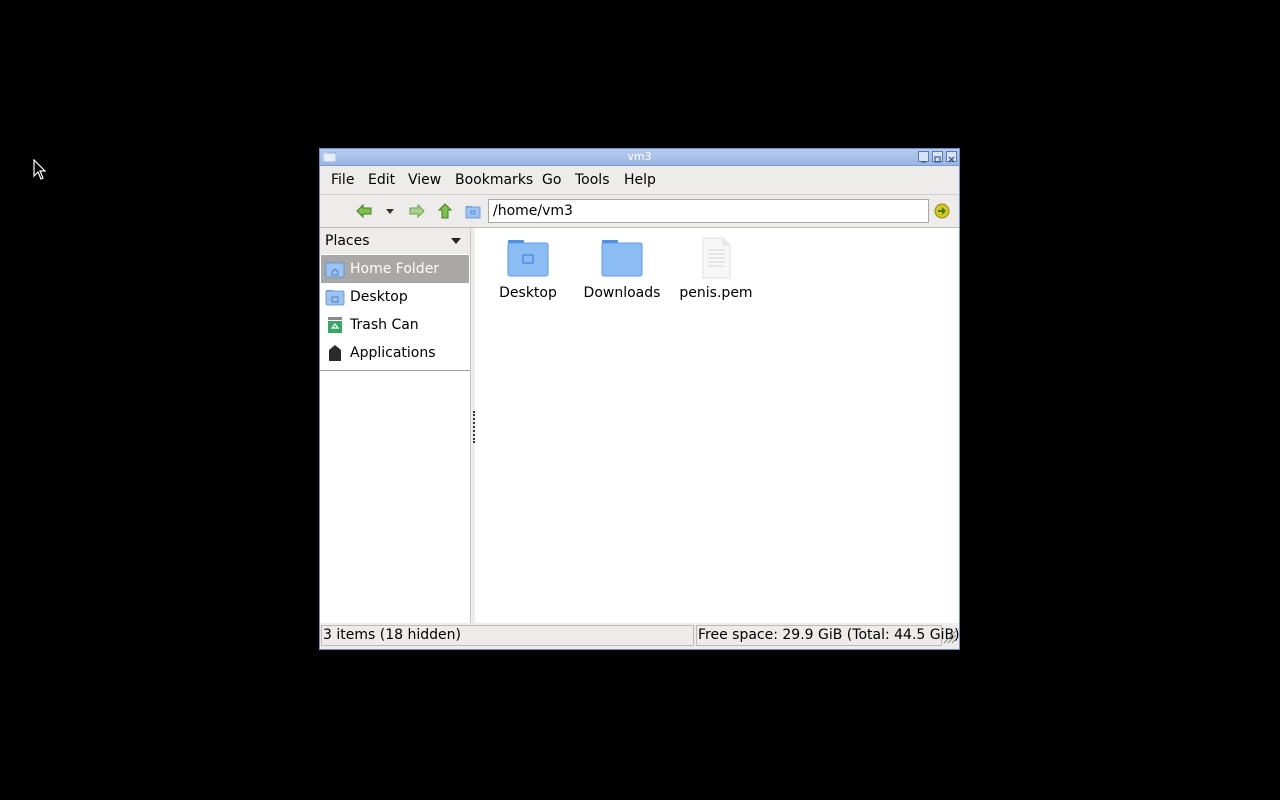 This screenshot has width=1280, height=800. Describe the element at coordinates (364, 211) in the screenshot. I see `back-arrow-icon` at that location.